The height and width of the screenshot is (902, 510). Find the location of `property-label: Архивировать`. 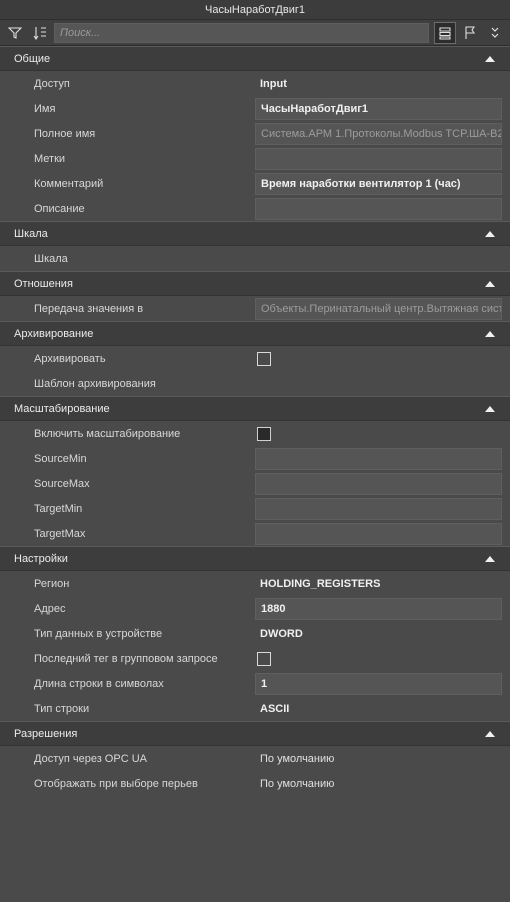

property-label: Архивировать is located at coordinates (70, 358).